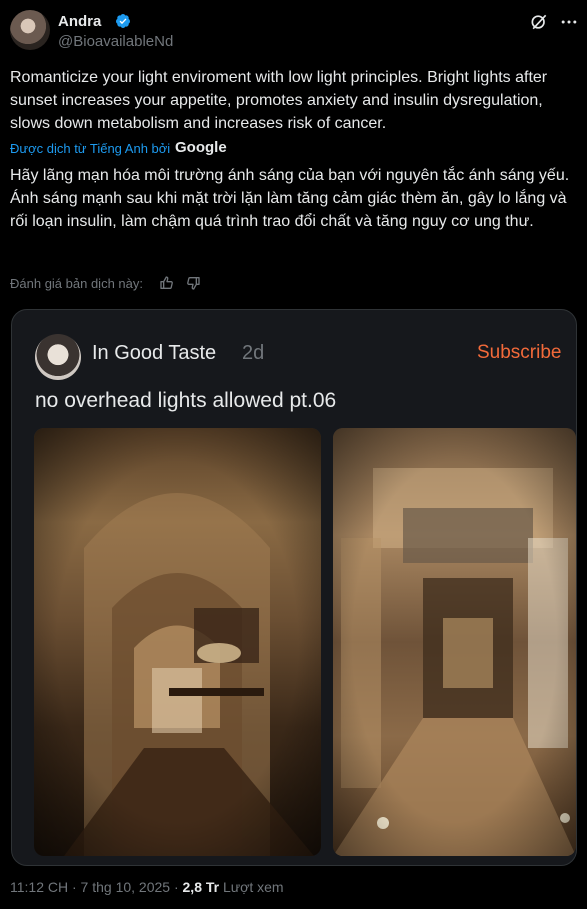 The image size is (587, 909). What do you see at coordinates (115, 41) in the screenshot?
I see `author-handle: @BioavailableNd` at bounding box center [115, 41].